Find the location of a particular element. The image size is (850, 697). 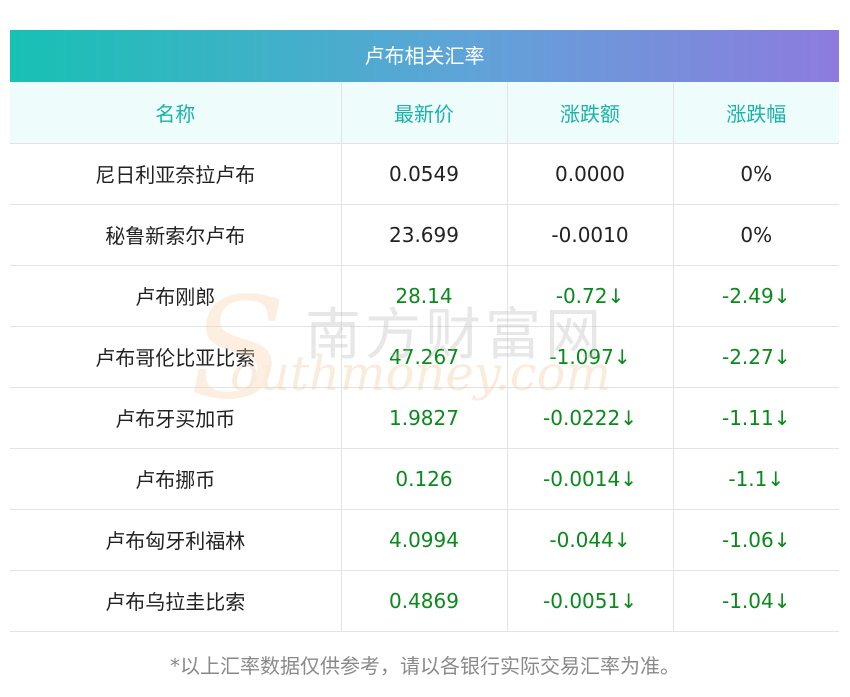

cell-price: 28.14 is located at coordinates (424, 296).